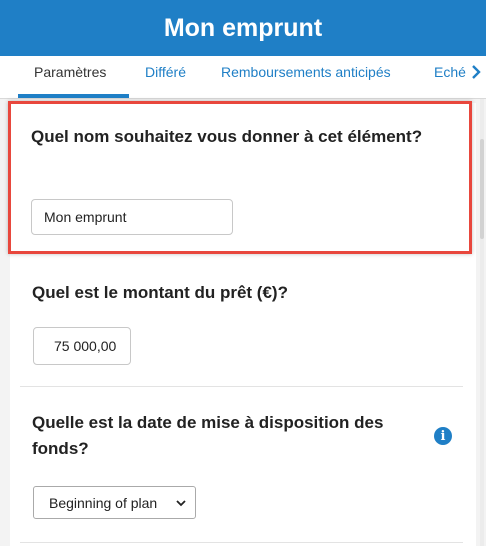  What do you see at coordinates (82, 346) in the screenshot?
I see `amount-input` at bounding box center [82, 346].